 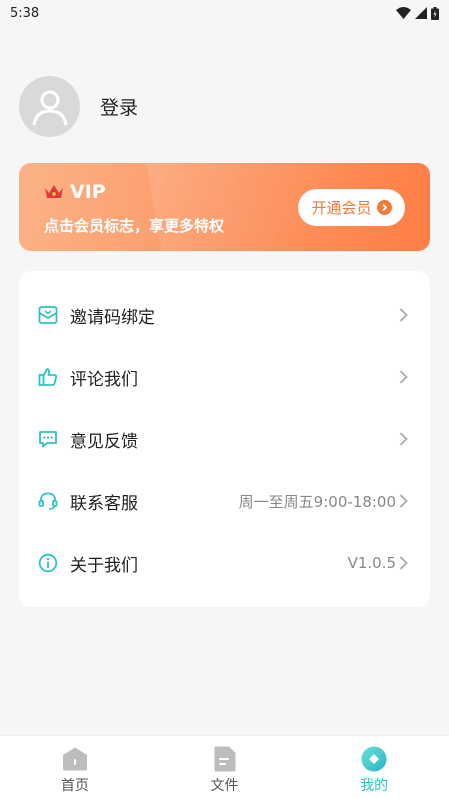 I want to click on tab-mine: 我的, so click(x=374, y=767).